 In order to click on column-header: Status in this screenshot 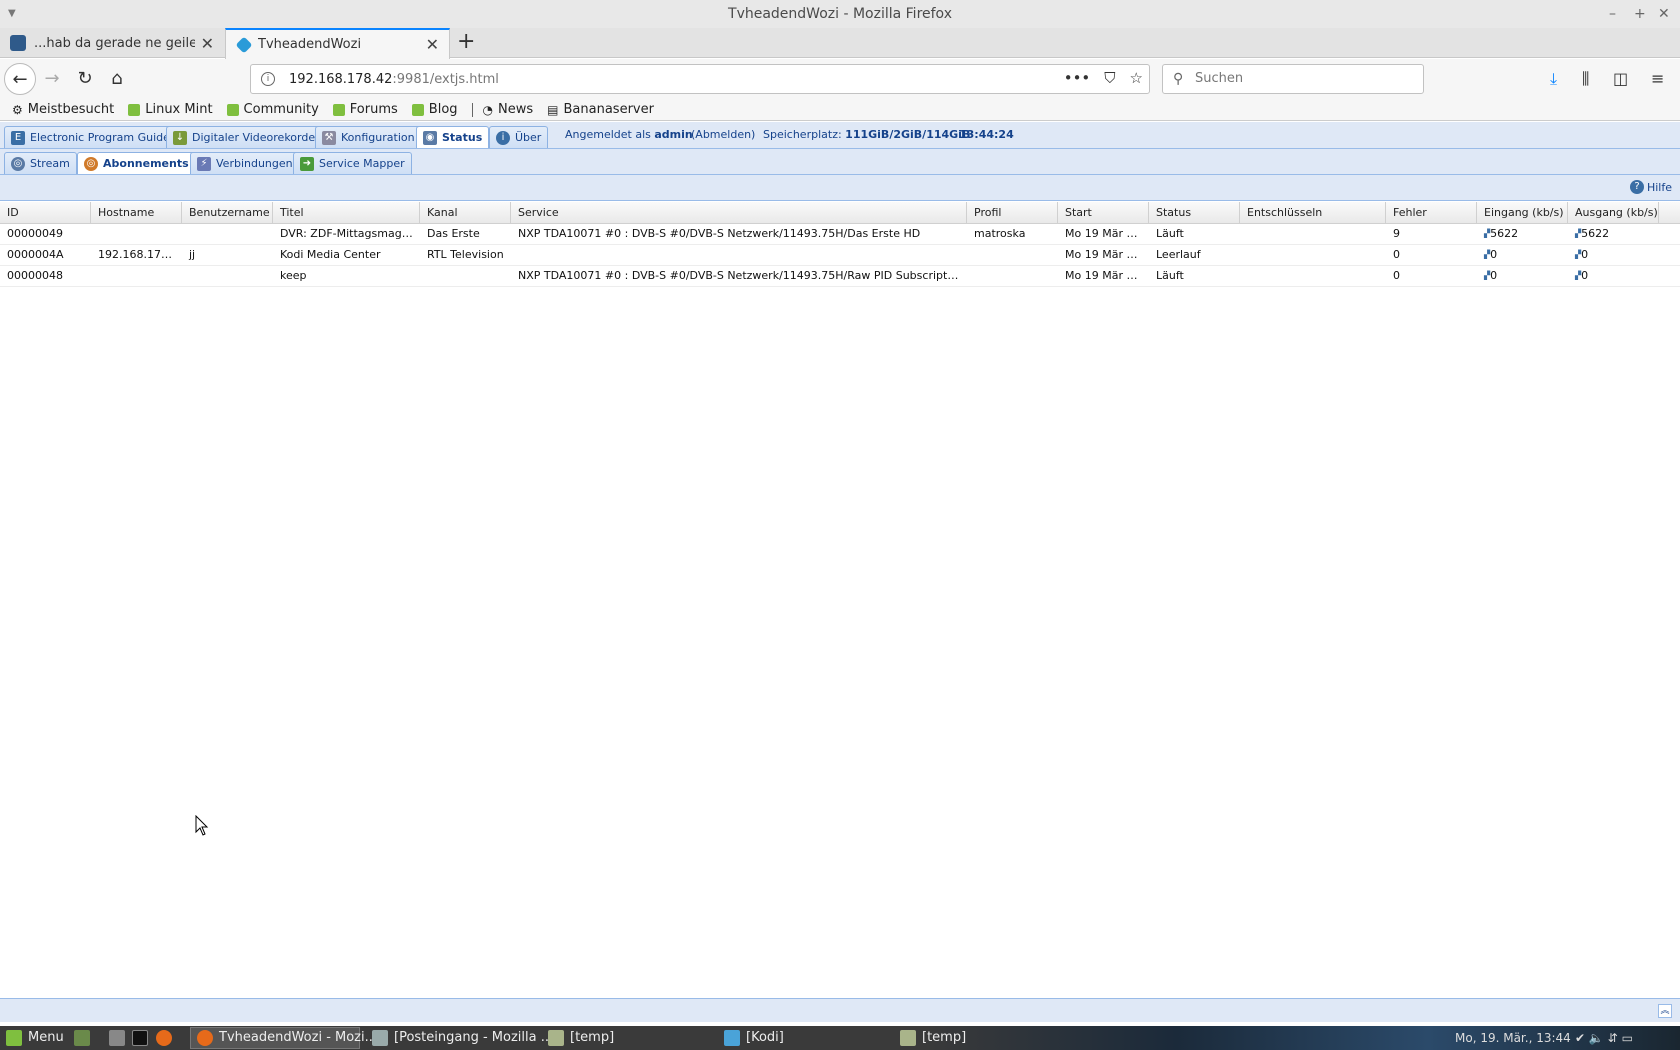, I will do `click(1194, 212)`.